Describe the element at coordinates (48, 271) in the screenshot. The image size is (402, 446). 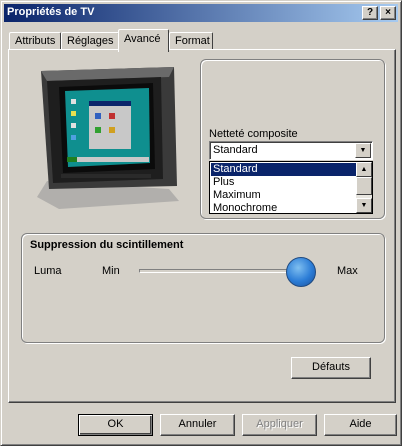
I see `luma-label: Luma` at that location.